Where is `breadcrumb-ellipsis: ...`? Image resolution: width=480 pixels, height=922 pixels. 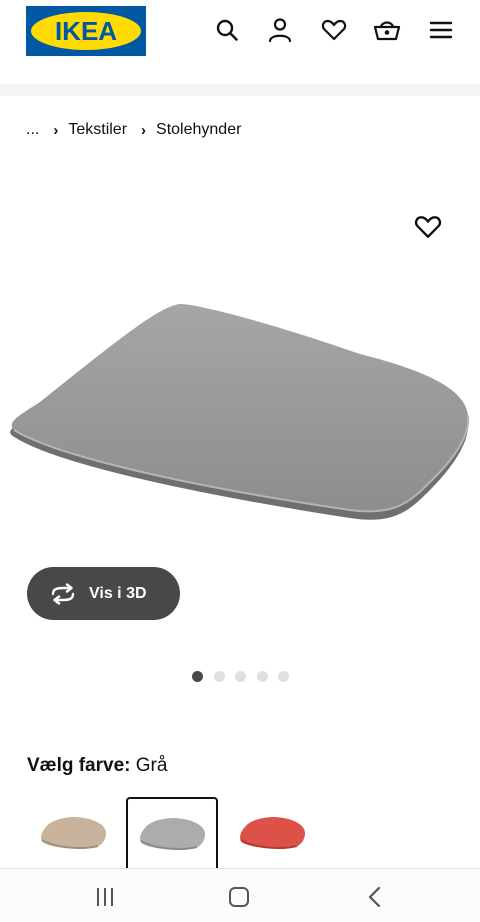
breadcrumb-ellipsis: ... is located at coordinates (32, 130).